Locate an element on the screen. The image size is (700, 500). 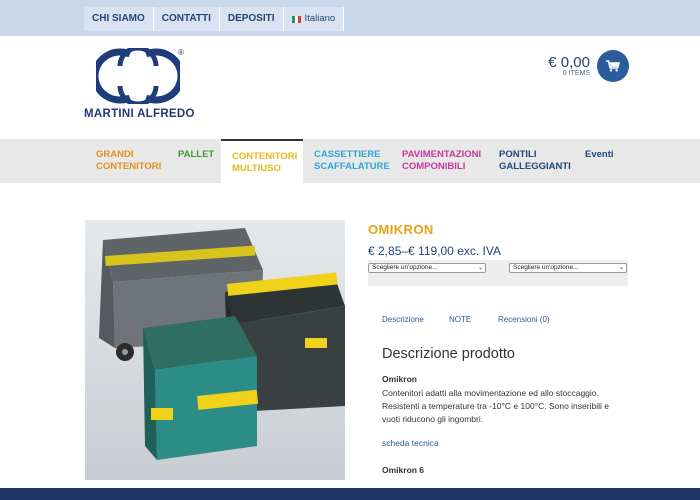
nav-contenitori-multiuso: CONTENITORI MULTIUSO is located at coordinates (262, 161).